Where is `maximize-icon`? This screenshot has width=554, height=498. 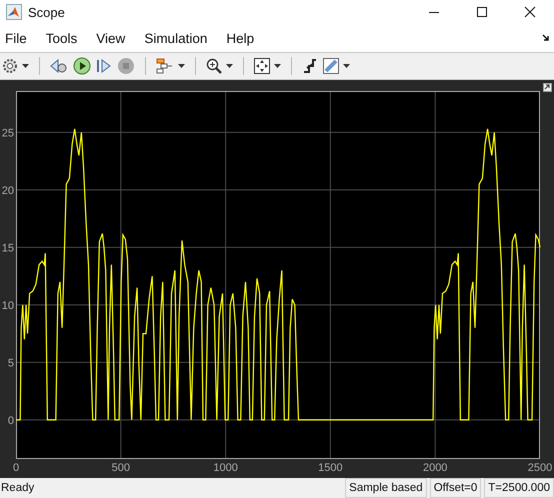 maximize-icon is located at coordinates (482, 12).